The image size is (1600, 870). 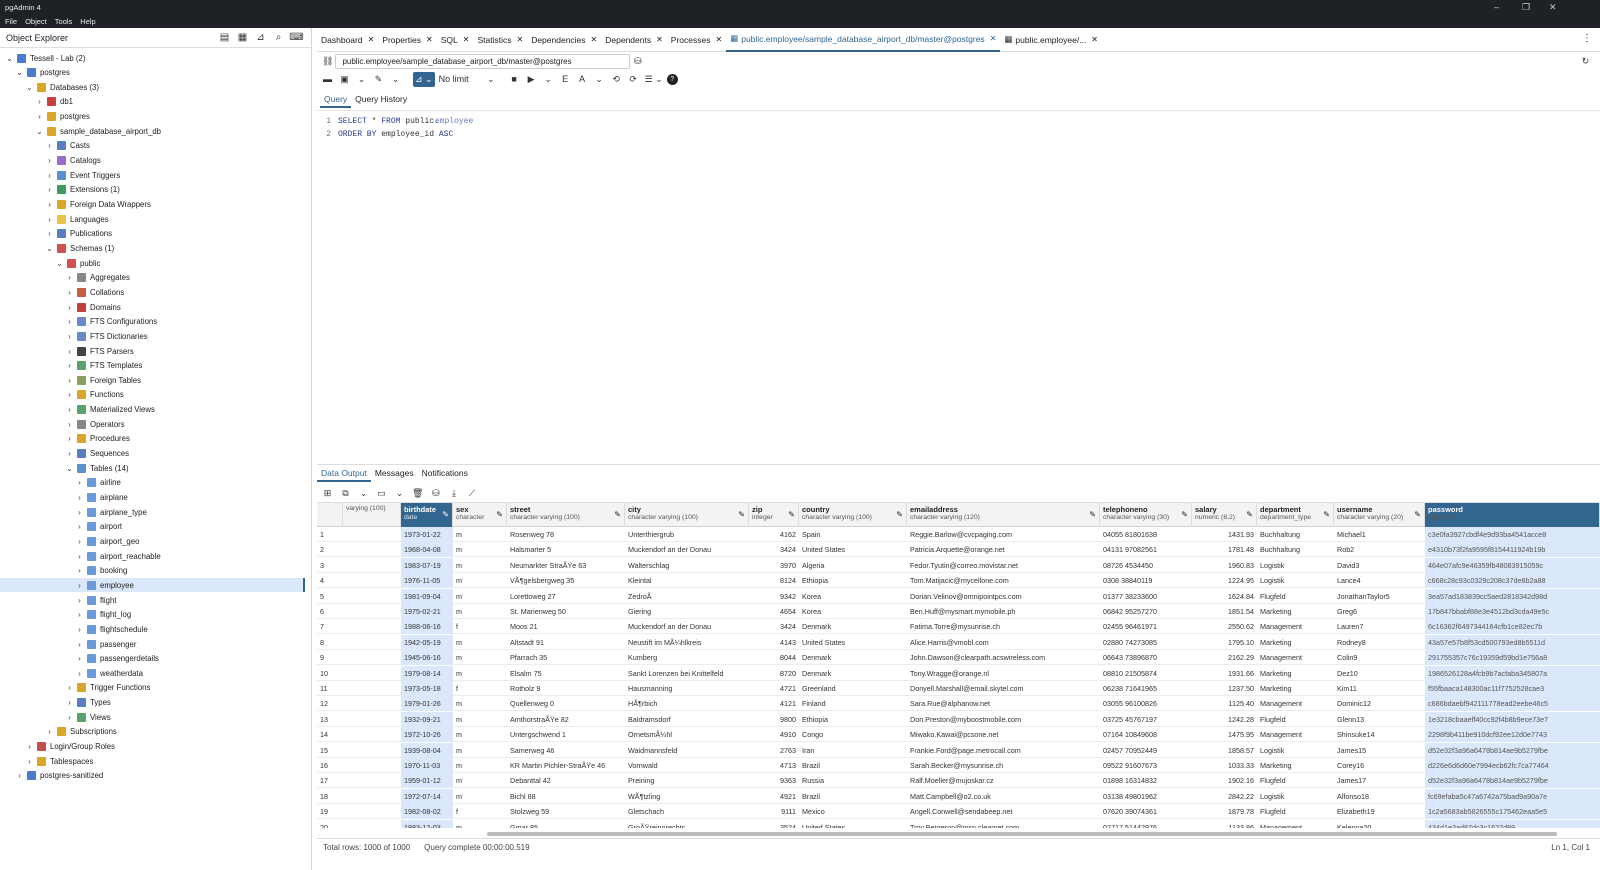 What do you see at coordinates (330, 596) in the screenshot?
I see `row-number: 5` at bounding box center [330, 596].